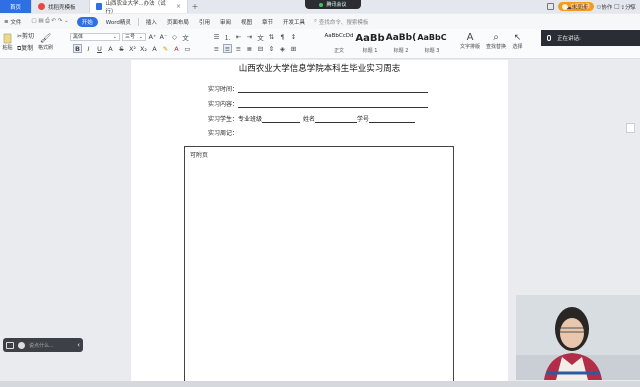 This screenshot has width=640, height=387. What do you see at coordinates (267, 22) in the screenshot?
I see `menu-section: 章节` at bounding box center [267, 22].